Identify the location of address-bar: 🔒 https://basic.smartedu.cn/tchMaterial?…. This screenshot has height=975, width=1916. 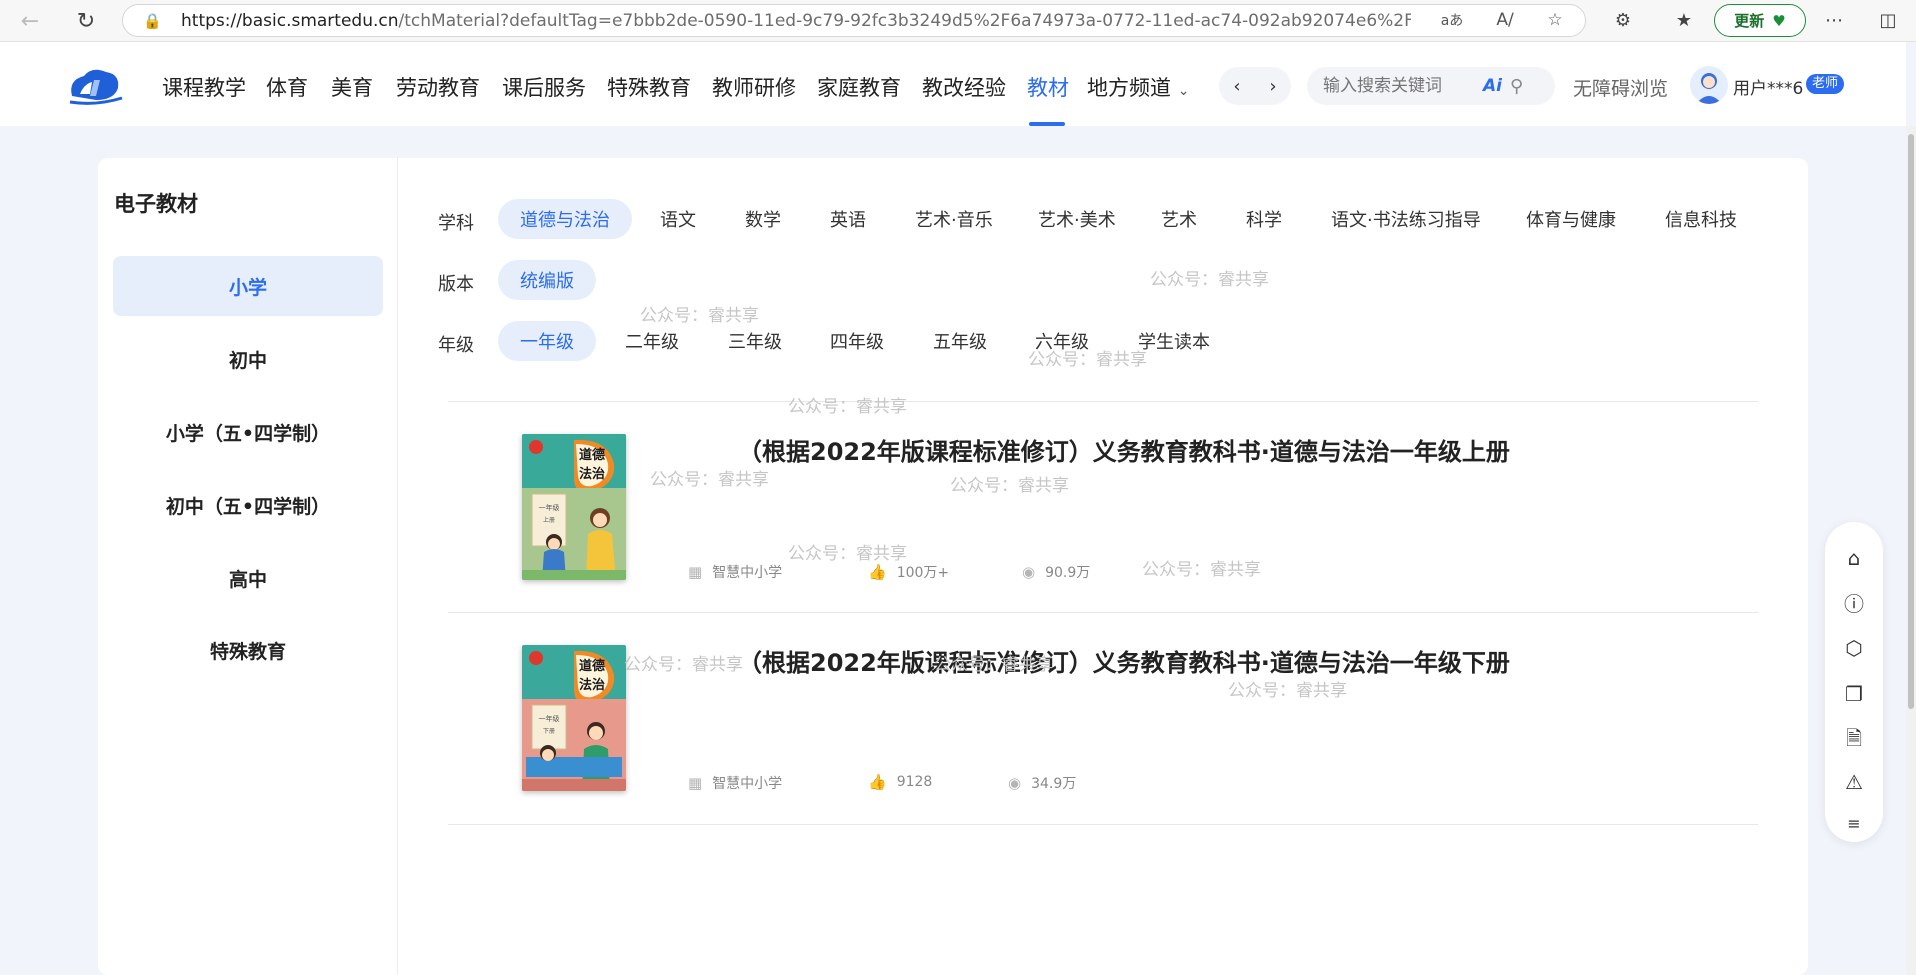
(854, 20).